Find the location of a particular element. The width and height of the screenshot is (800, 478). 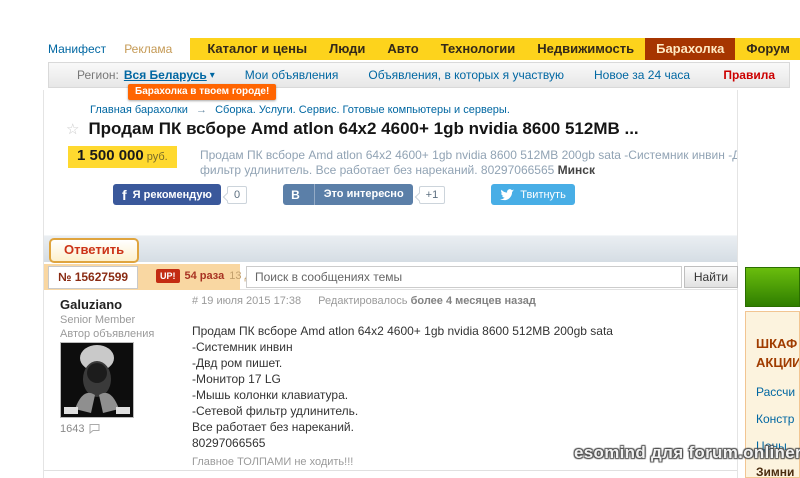

ad-banner-green is located at coordinates (772, 287).